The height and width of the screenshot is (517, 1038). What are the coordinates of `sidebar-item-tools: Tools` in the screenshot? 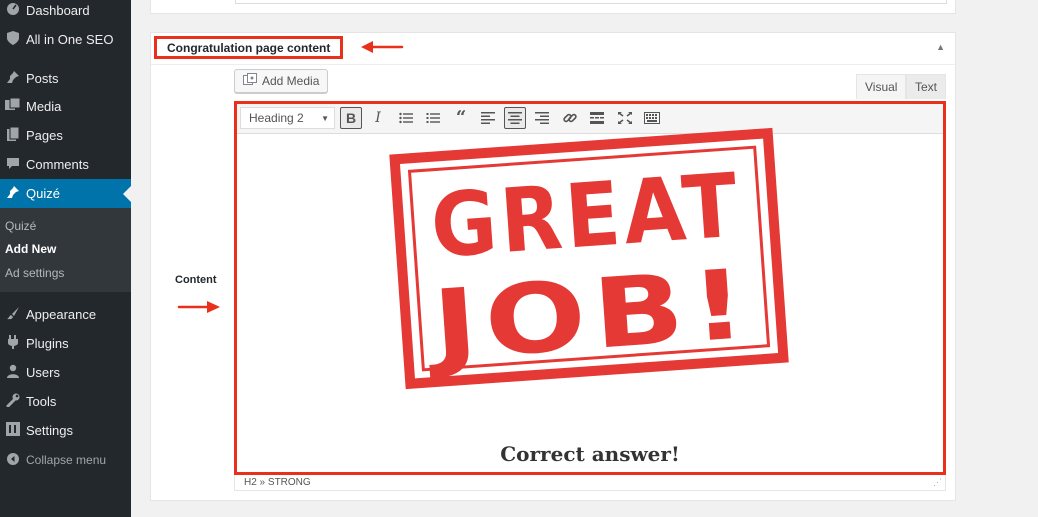 It's located at (65, 401).